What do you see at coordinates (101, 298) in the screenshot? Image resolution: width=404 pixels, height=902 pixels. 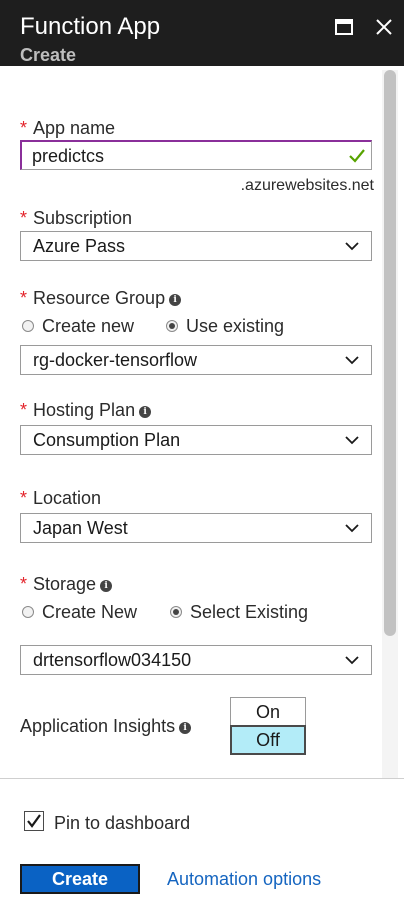 I see `resource-group-label: * Resource Group i` at bounding box center [101, 298].